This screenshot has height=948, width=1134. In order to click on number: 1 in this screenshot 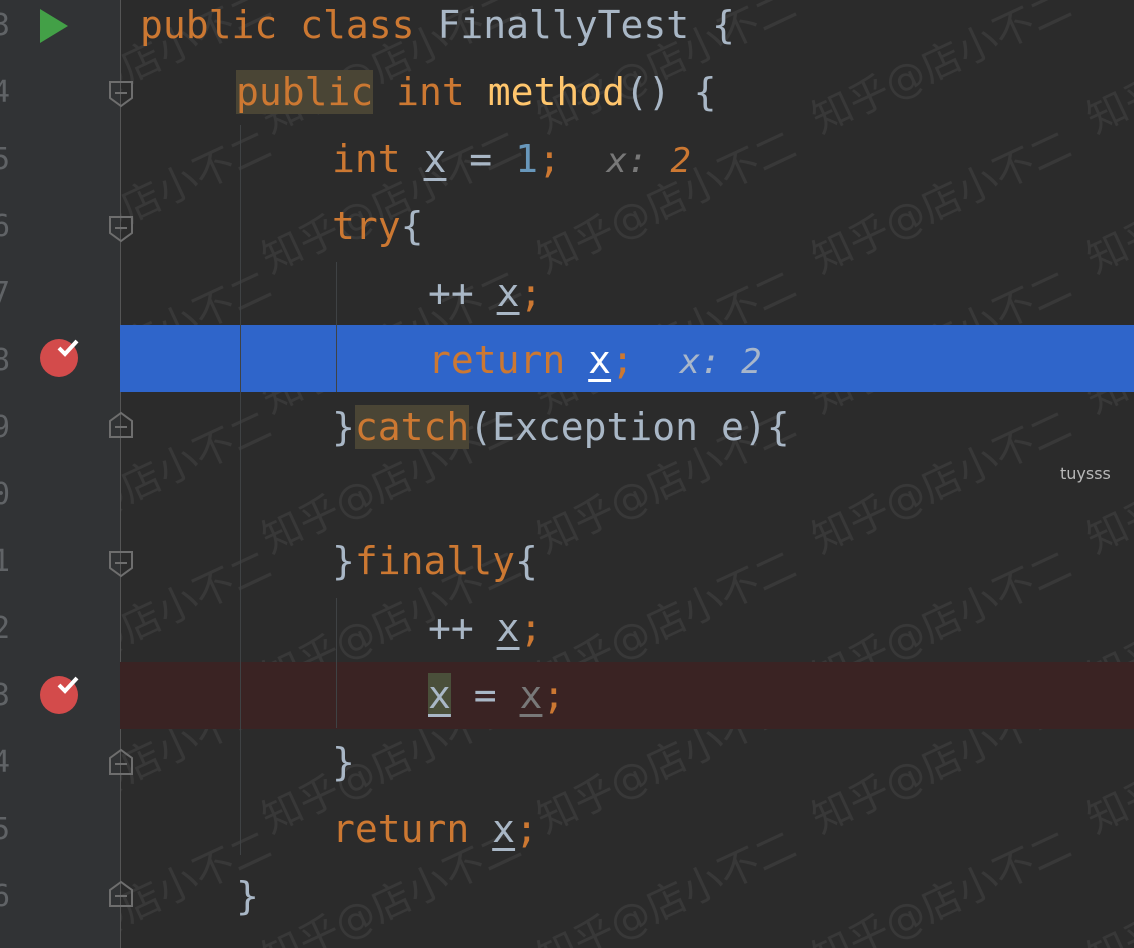, I will do `click(526, 159)`.